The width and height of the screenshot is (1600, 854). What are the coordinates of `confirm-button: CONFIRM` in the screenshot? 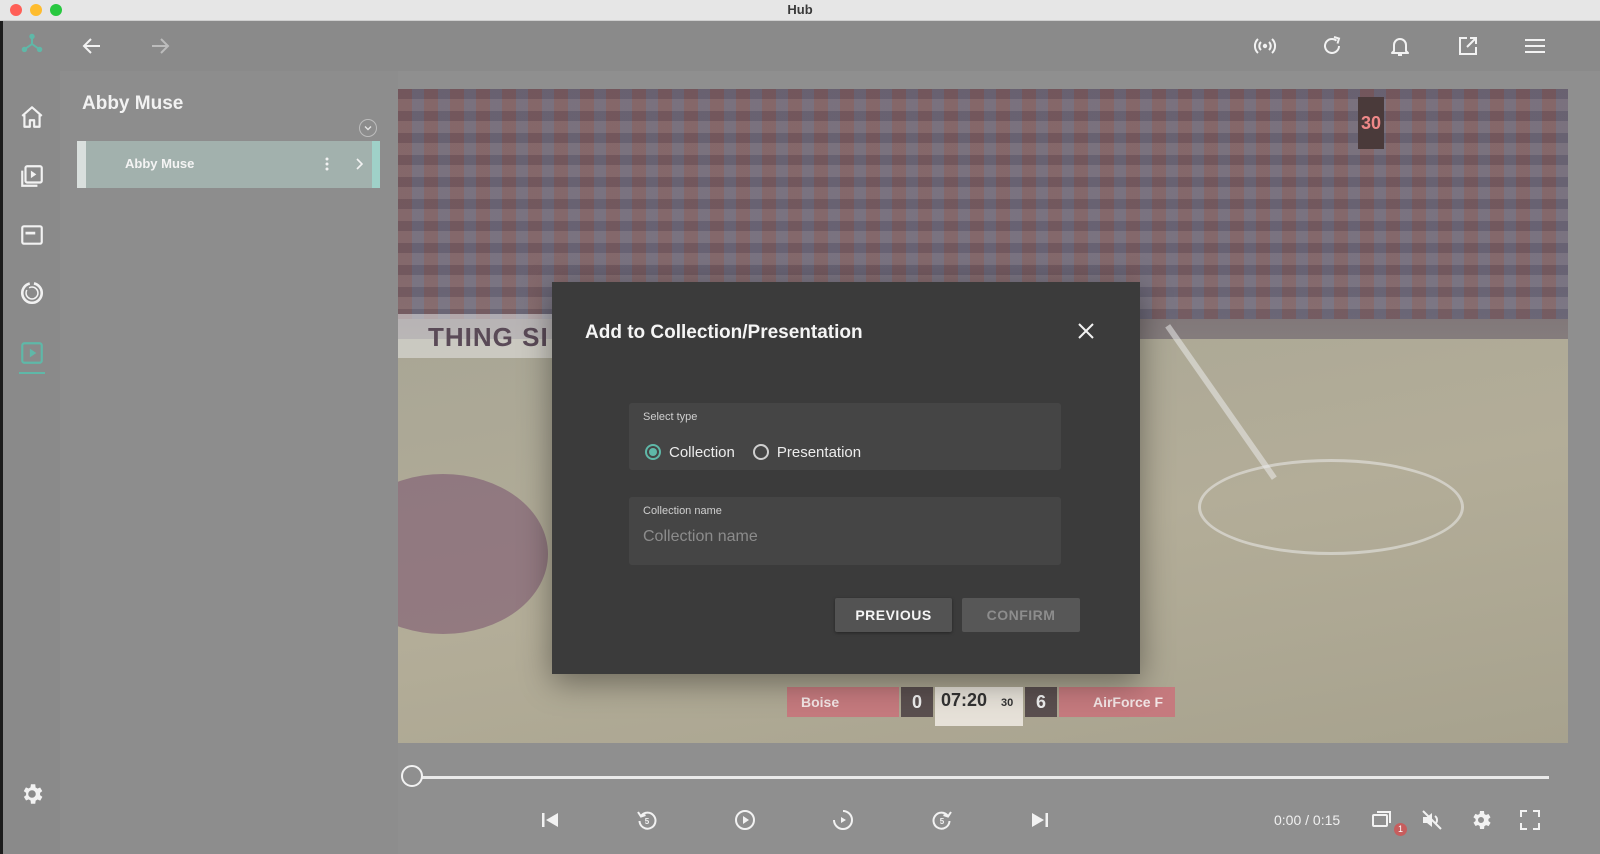 It's located at (1021, 615).